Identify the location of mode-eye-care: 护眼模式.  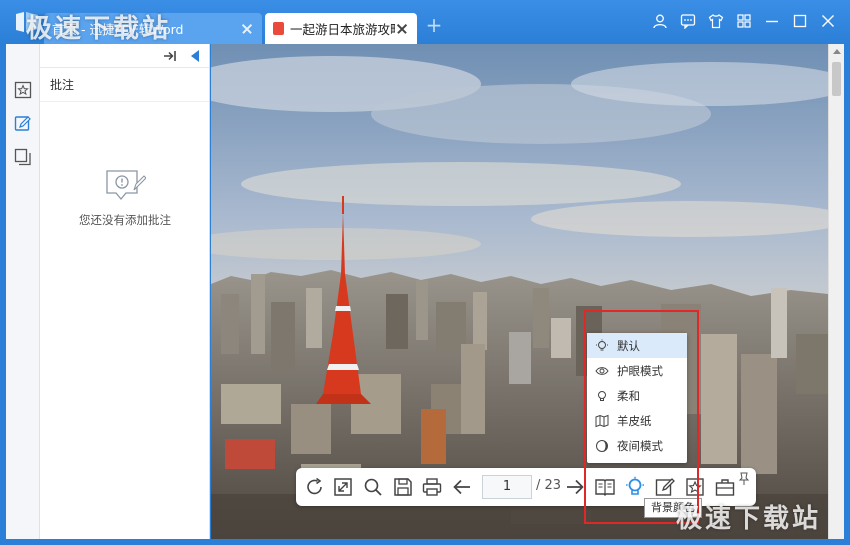
(637, 370).